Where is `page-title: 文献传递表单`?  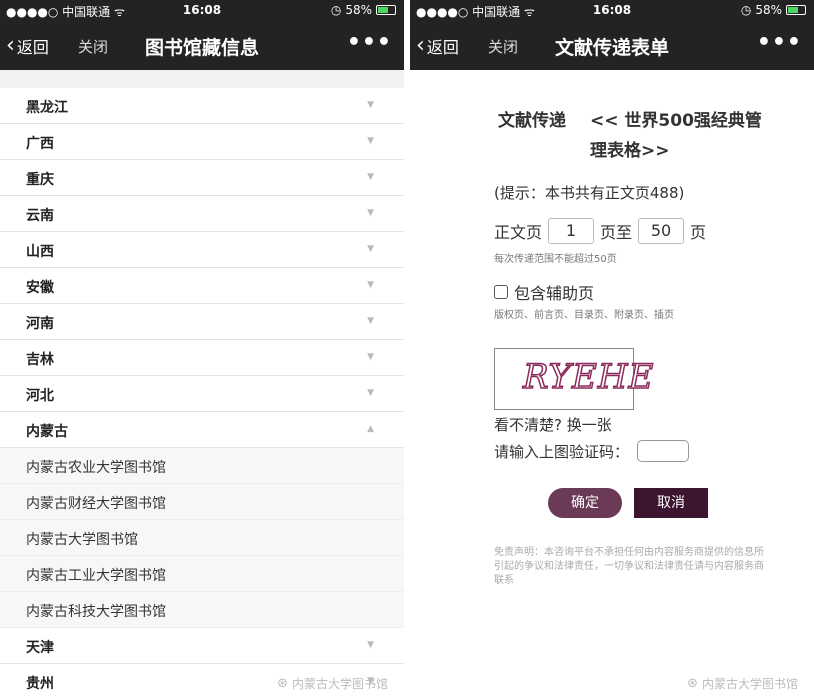
page-title: 文献传递表单 is located at coordinates (611, 48).